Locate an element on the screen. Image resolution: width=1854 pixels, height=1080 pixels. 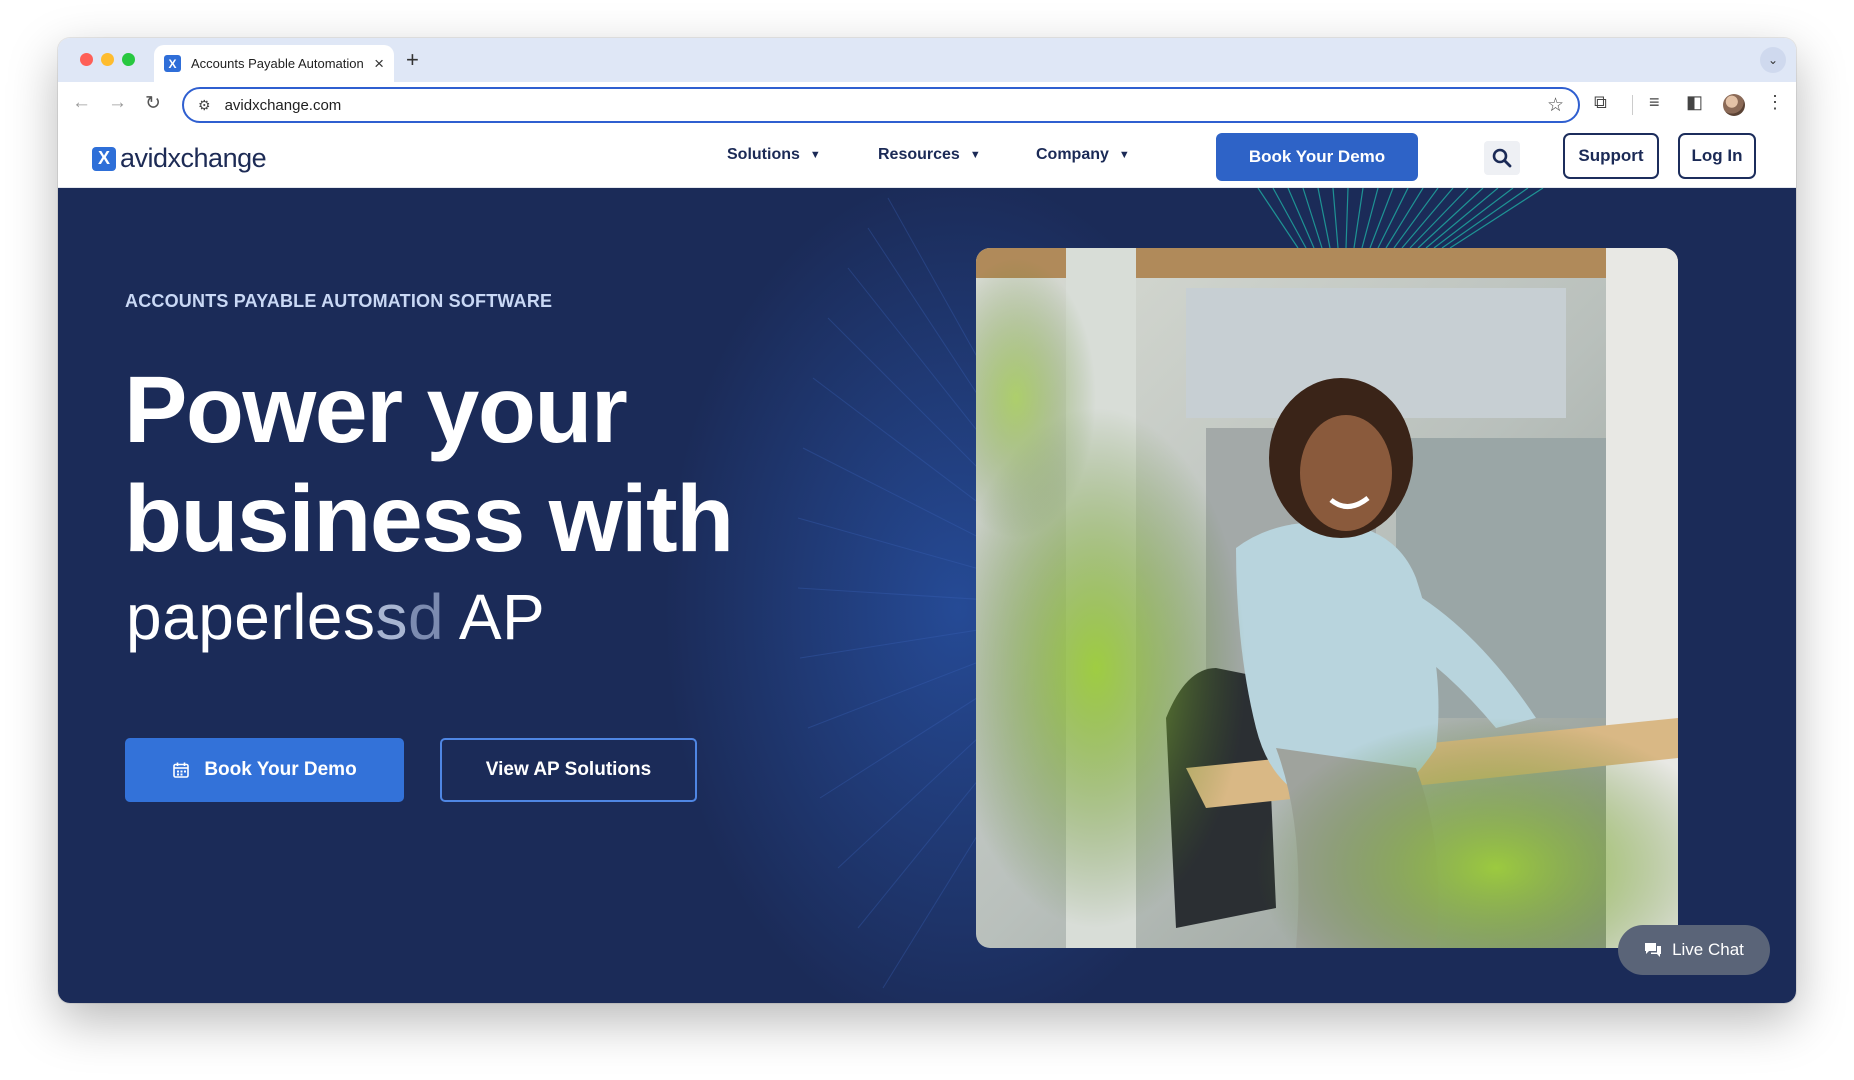
nav-company: Company ▼ is located at coordinates (1083, 155).